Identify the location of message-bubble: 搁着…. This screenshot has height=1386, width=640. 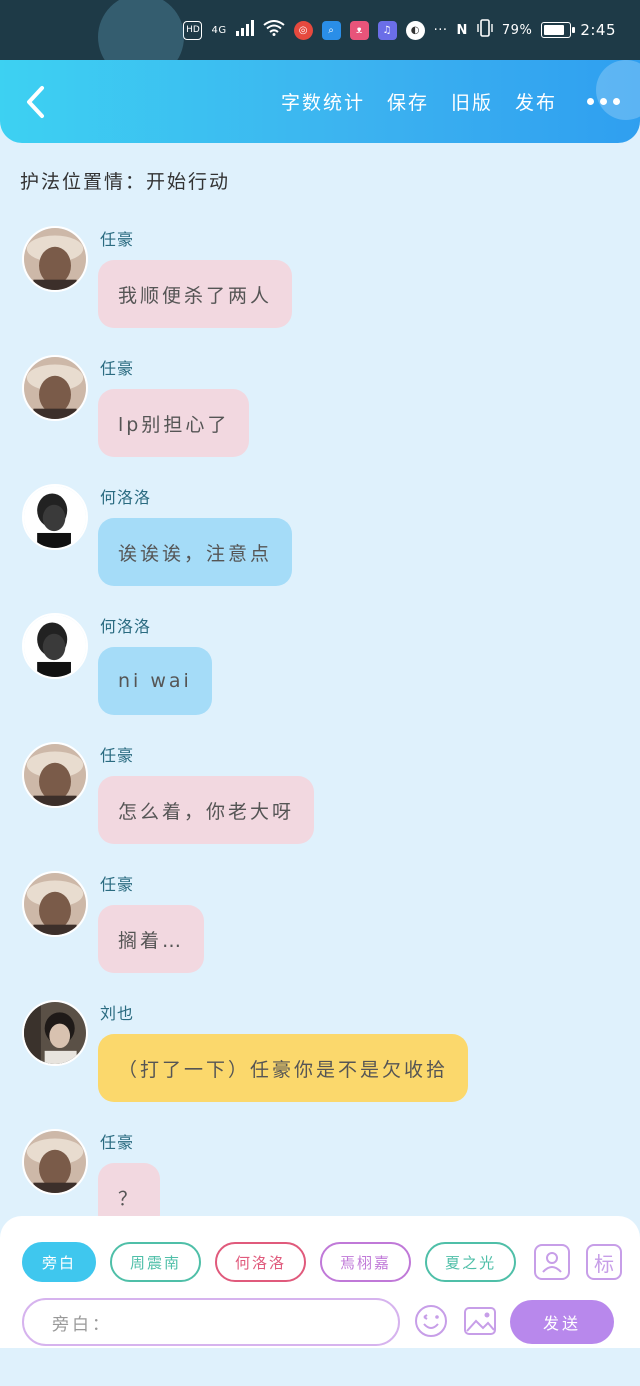
(151, 939).